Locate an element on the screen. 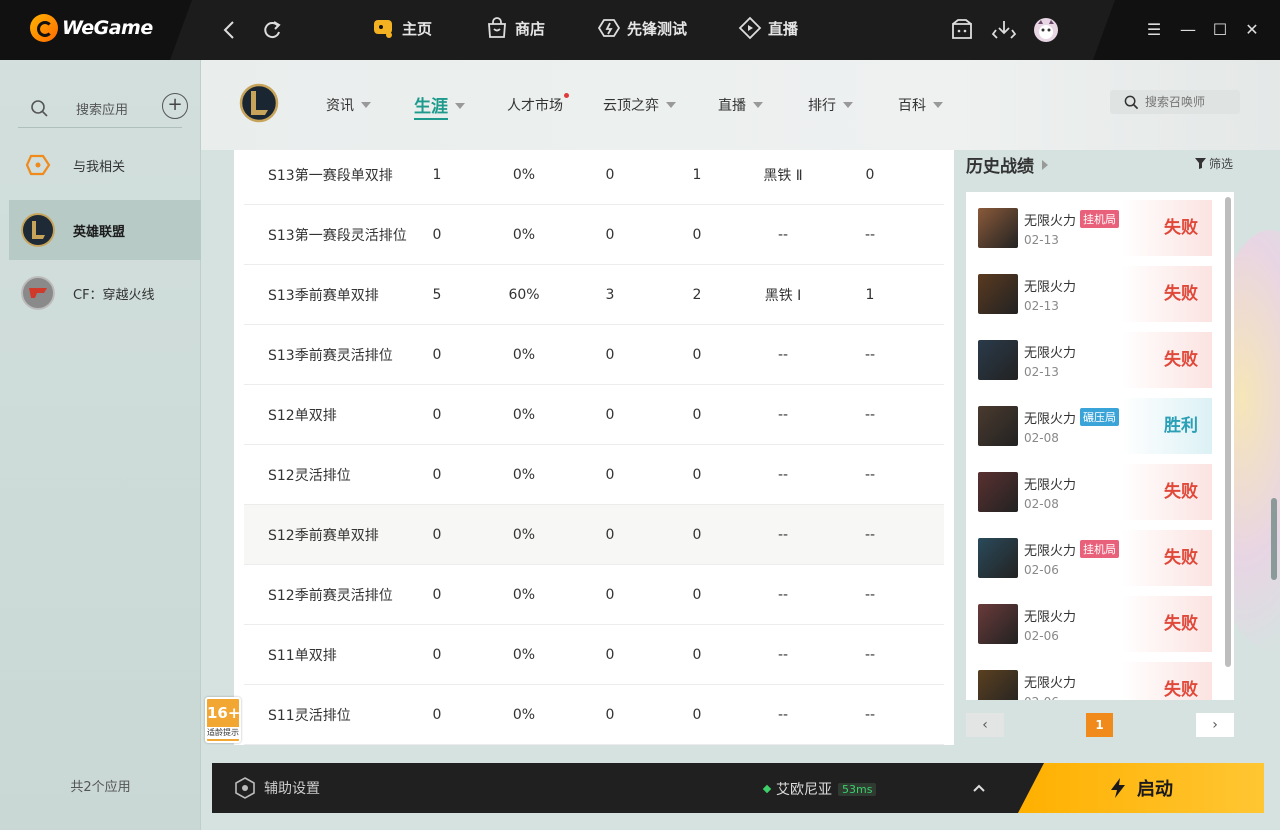 The image size is (1280, 830). menu-icon: ☰ is located at coordinates (1154, 30).